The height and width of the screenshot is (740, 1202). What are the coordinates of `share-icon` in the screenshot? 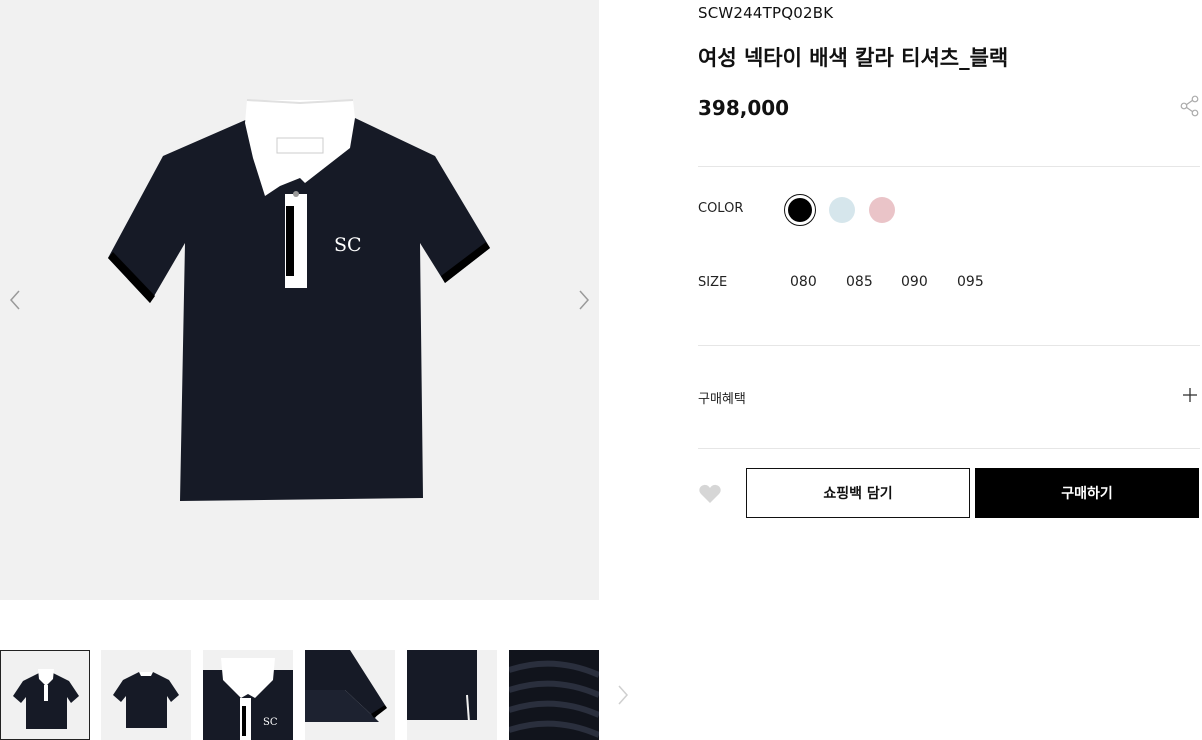 It's located at (1189, 106).